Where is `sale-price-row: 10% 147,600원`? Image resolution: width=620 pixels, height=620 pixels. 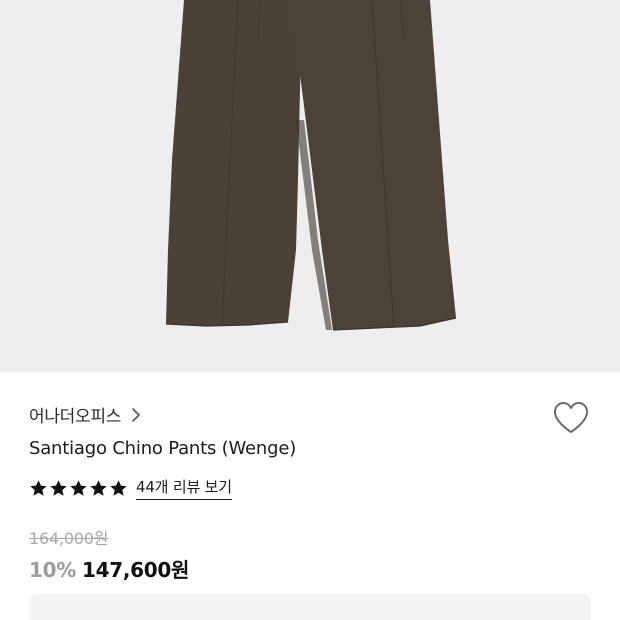 sale-price-row: 10% 147,600원 is located at coordinates (109, 568).